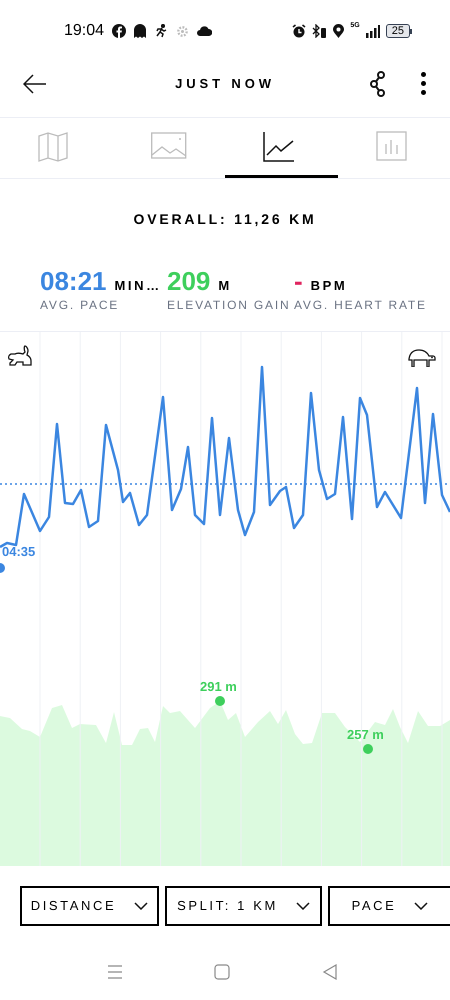 The image size is (450, 1000). What do you see at coordinates (320, 31) in the screenshot?
I see `bluetooth-icon` at bounding box center [320, 31].